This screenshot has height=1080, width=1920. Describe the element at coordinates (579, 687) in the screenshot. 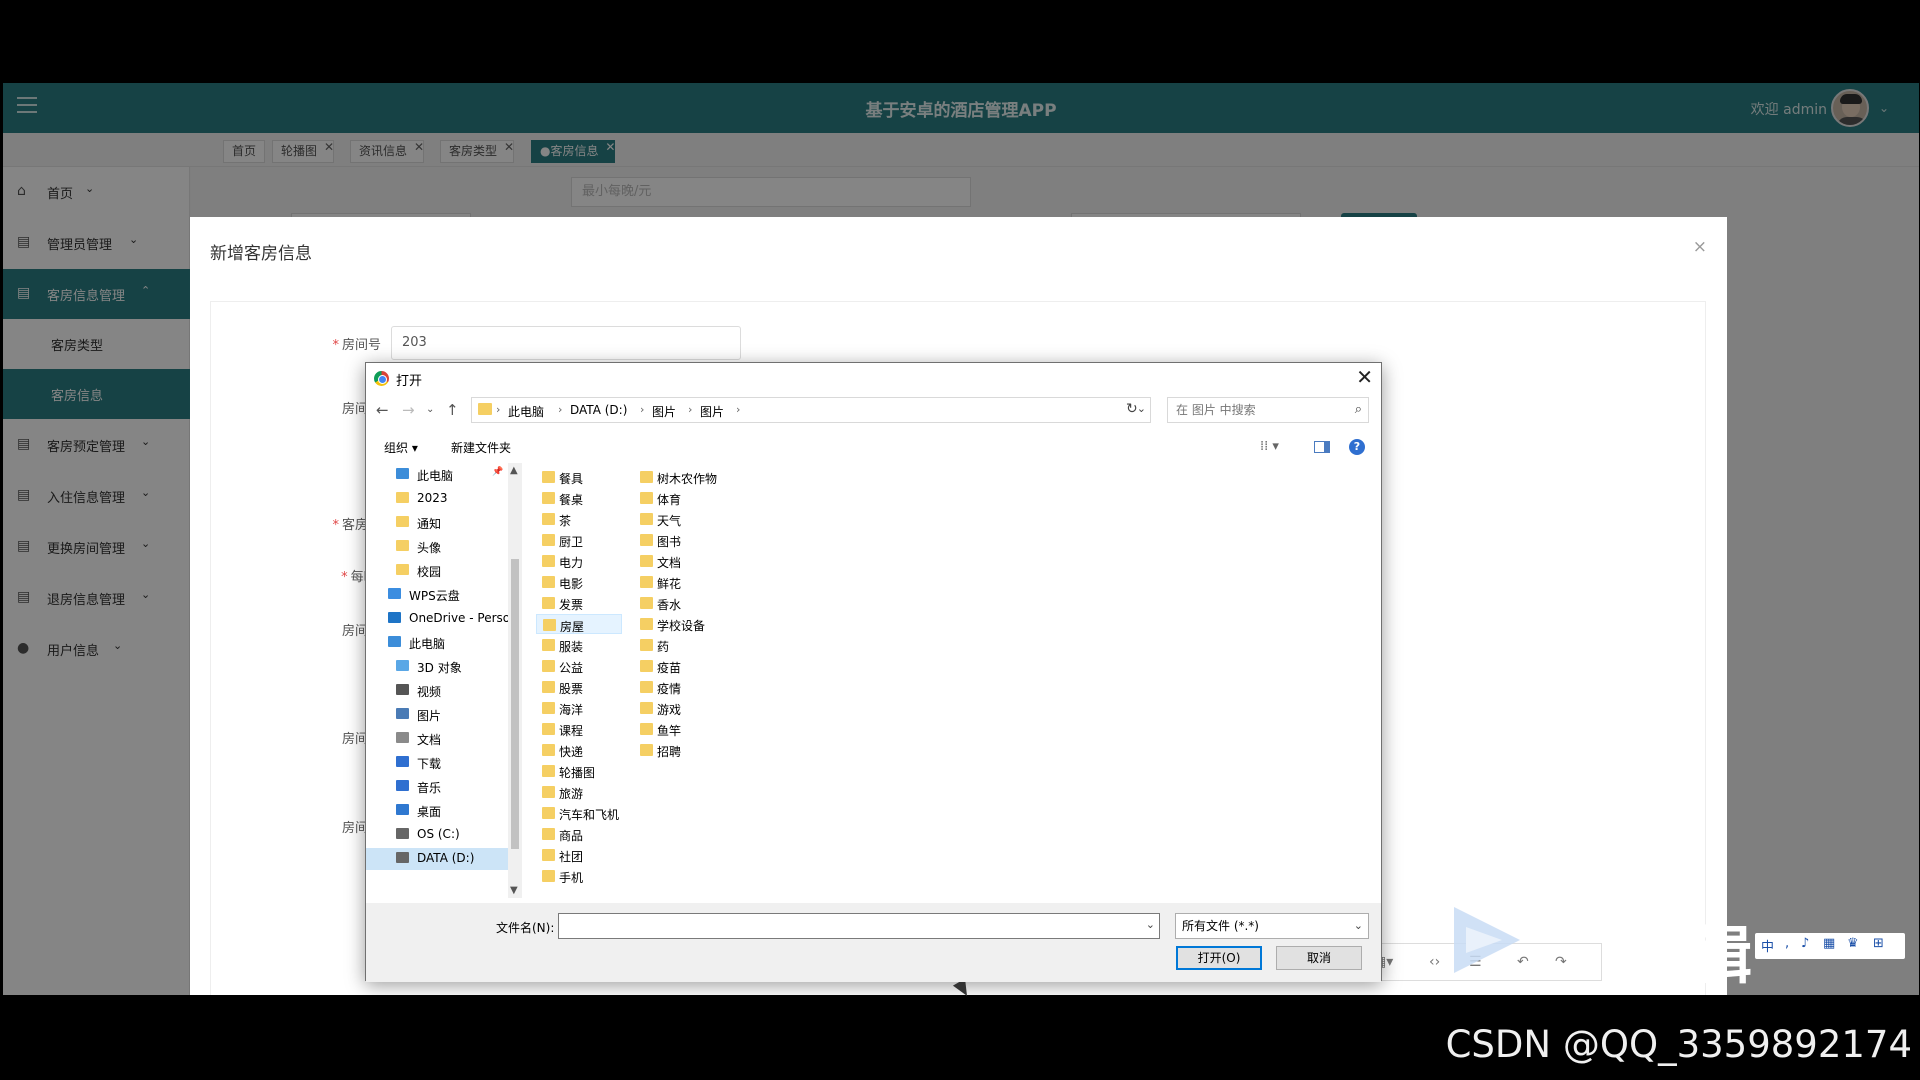

I see `folder-item: 股票` at that location.